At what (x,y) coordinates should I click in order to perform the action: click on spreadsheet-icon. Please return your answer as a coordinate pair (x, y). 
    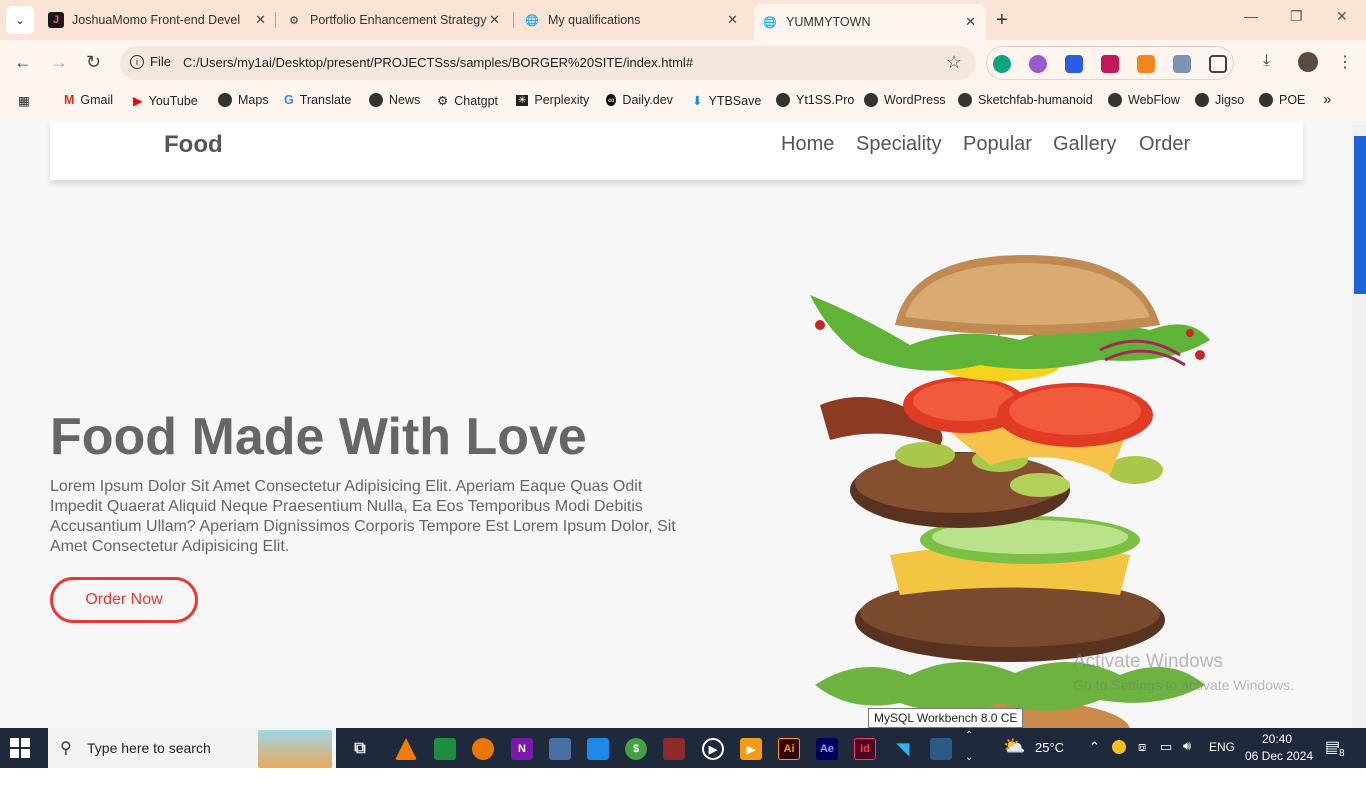
    Looking at the image, I should click on (445, 749).